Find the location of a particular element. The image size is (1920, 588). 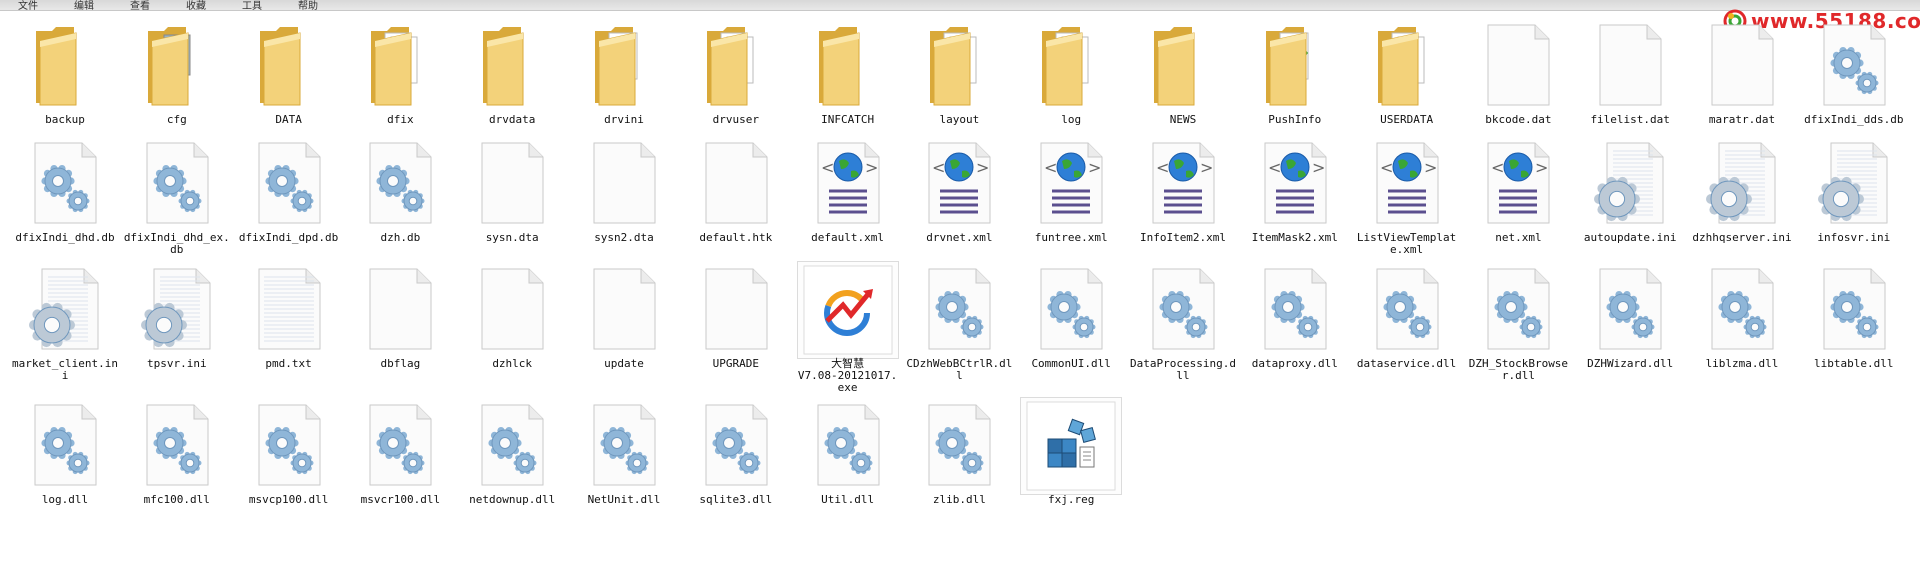

file-item: msvcr100.dll is located at coordinates (400, 452).